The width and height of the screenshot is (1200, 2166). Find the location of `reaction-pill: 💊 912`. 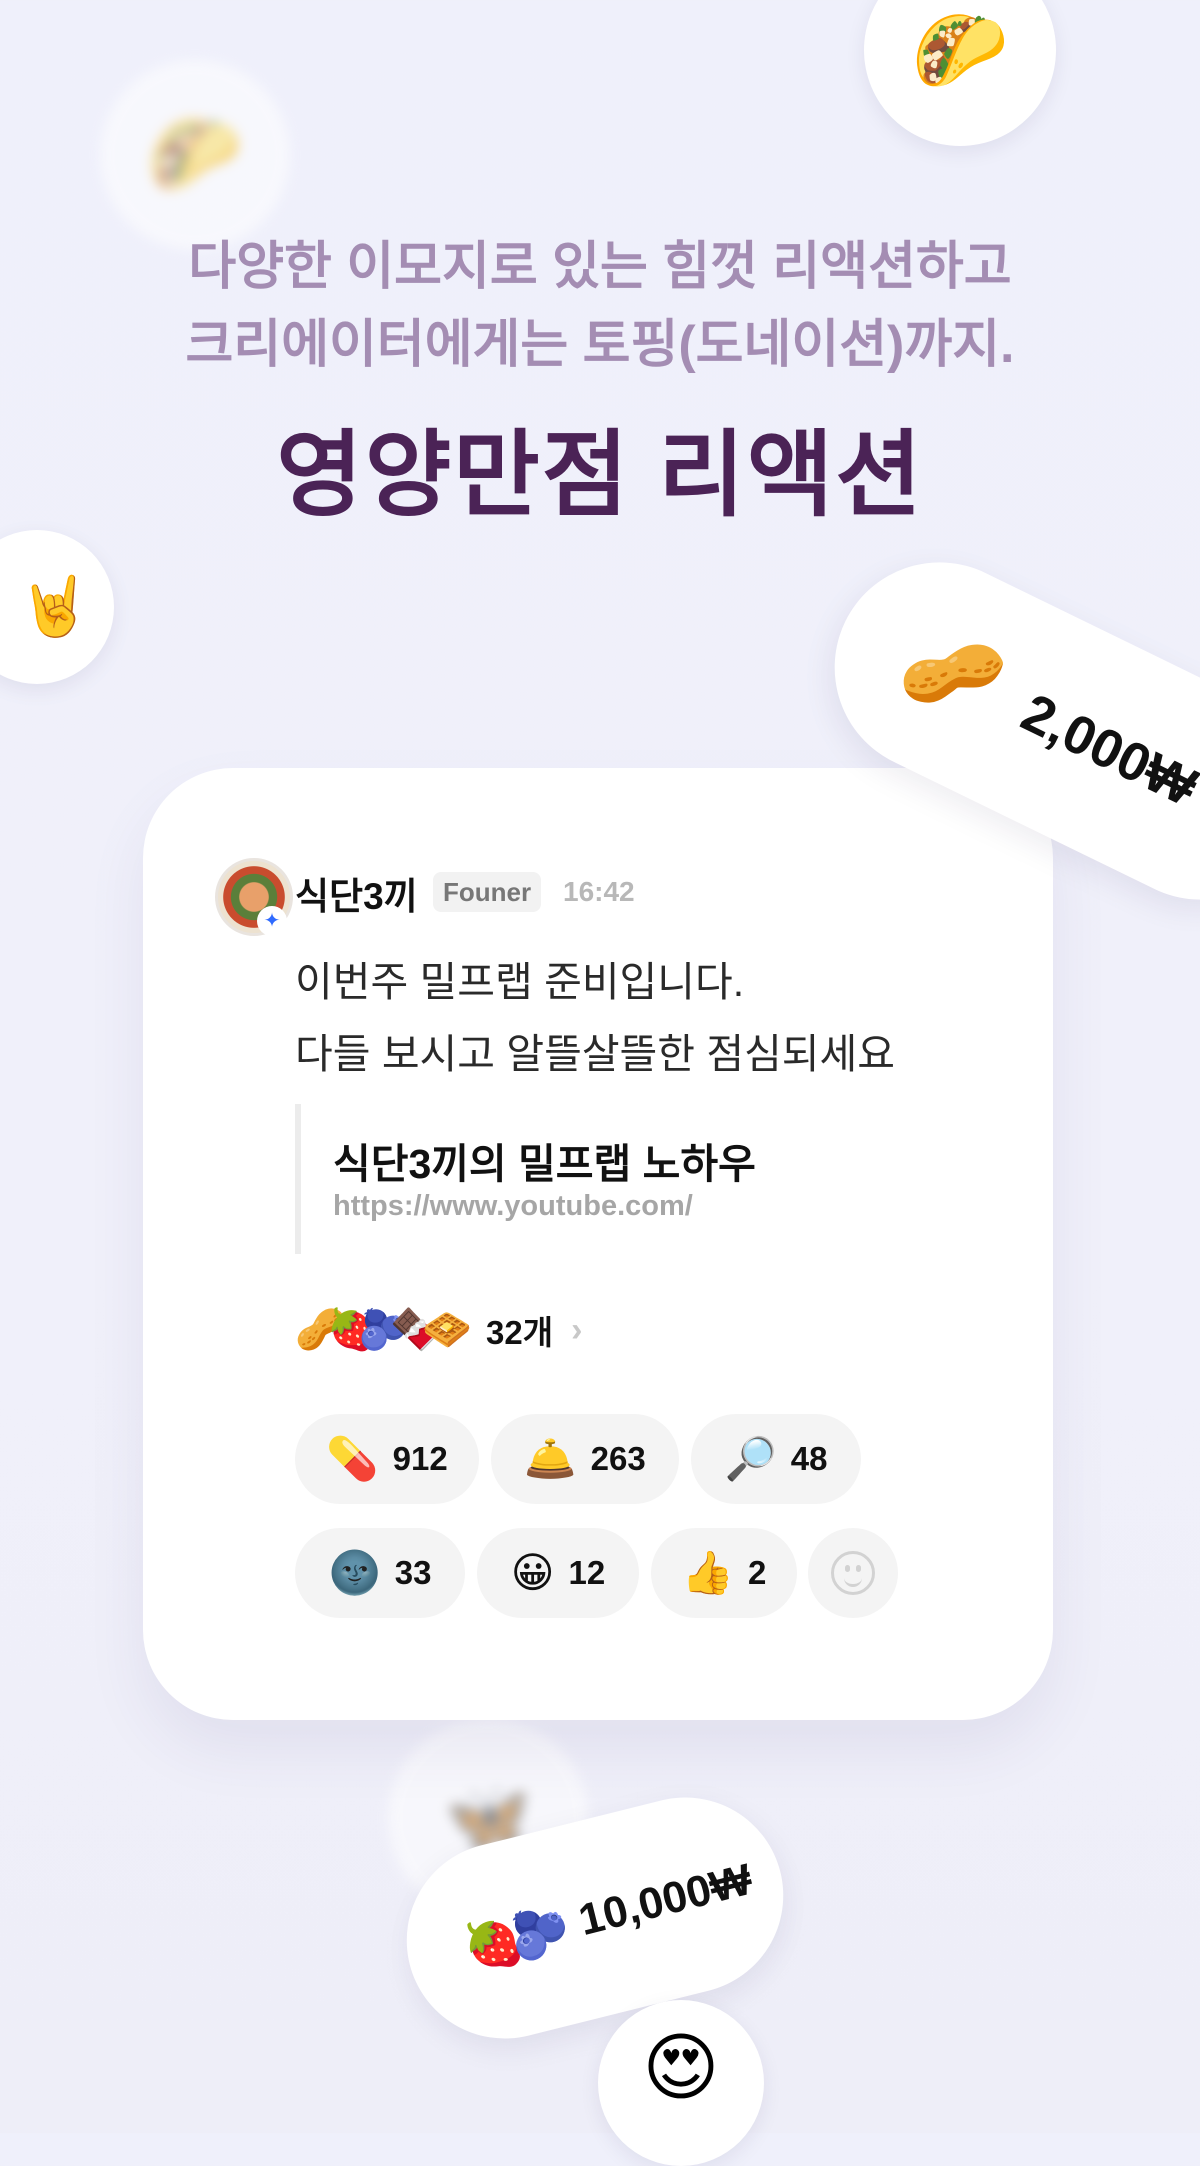

reaction-pill: 💊 912 is located at coordinates (387, 1459).